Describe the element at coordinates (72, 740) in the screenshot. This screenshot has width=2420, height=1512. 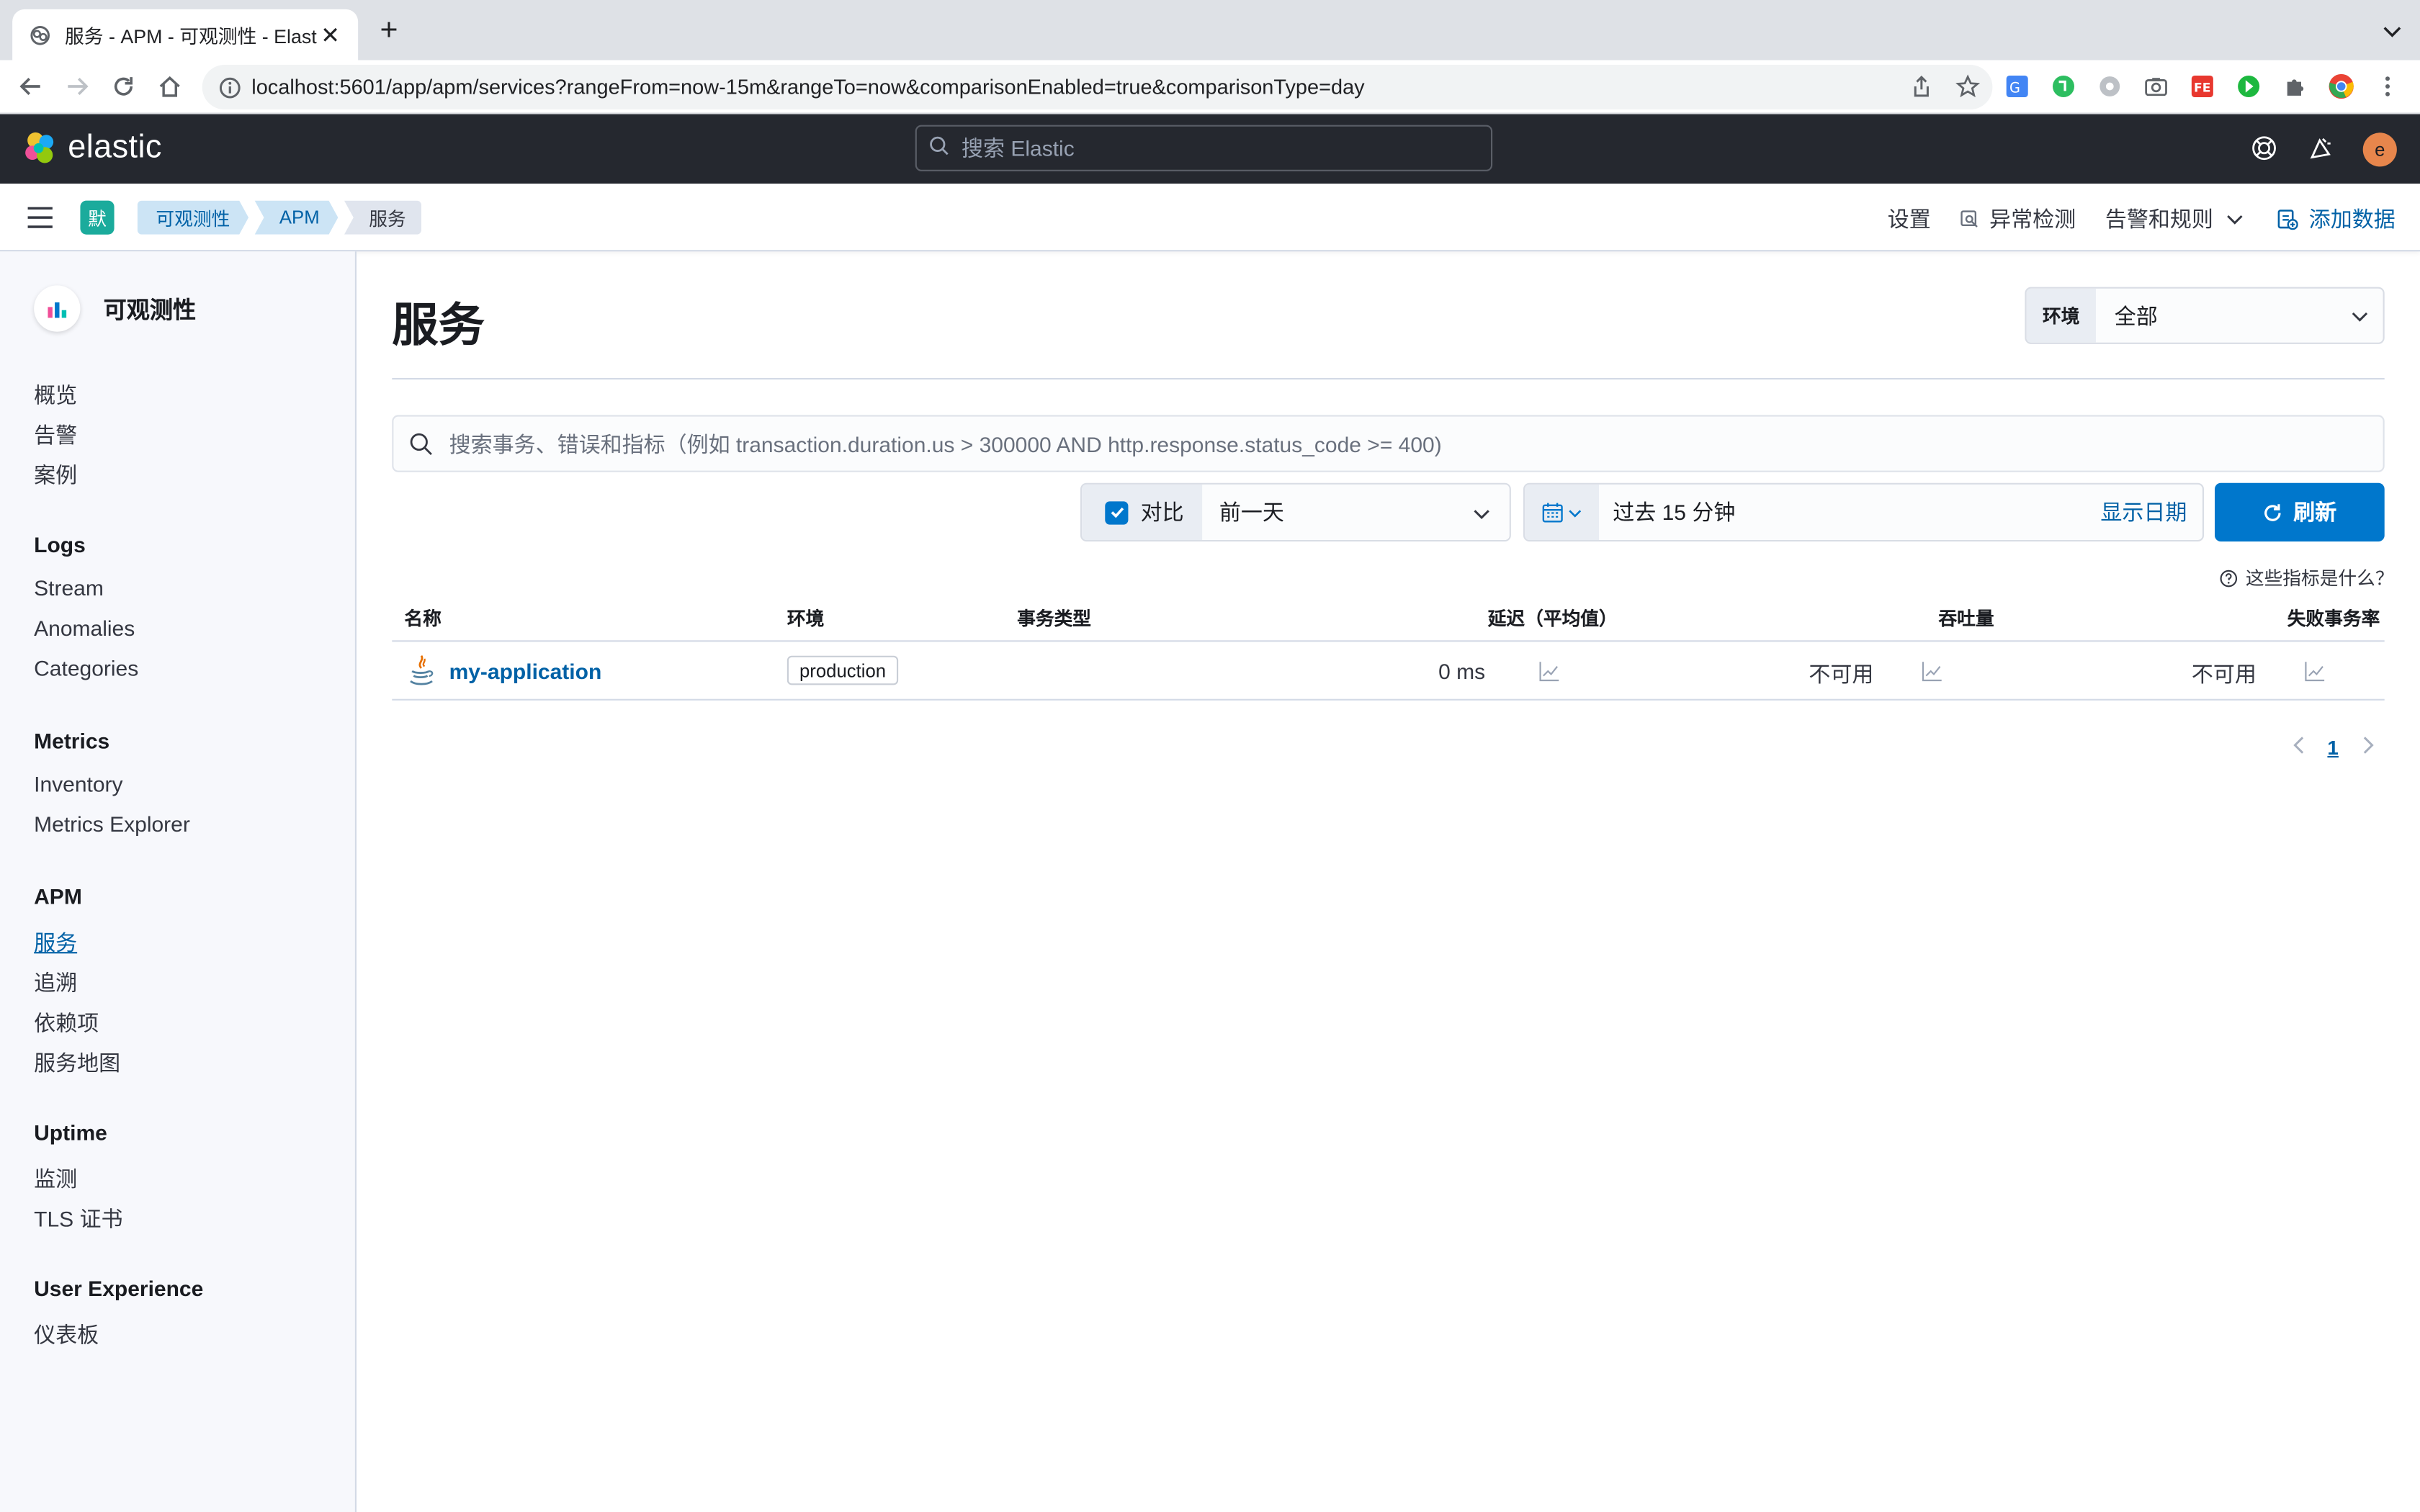
I see `sidebar-group-metrics: Metrics` at that location.